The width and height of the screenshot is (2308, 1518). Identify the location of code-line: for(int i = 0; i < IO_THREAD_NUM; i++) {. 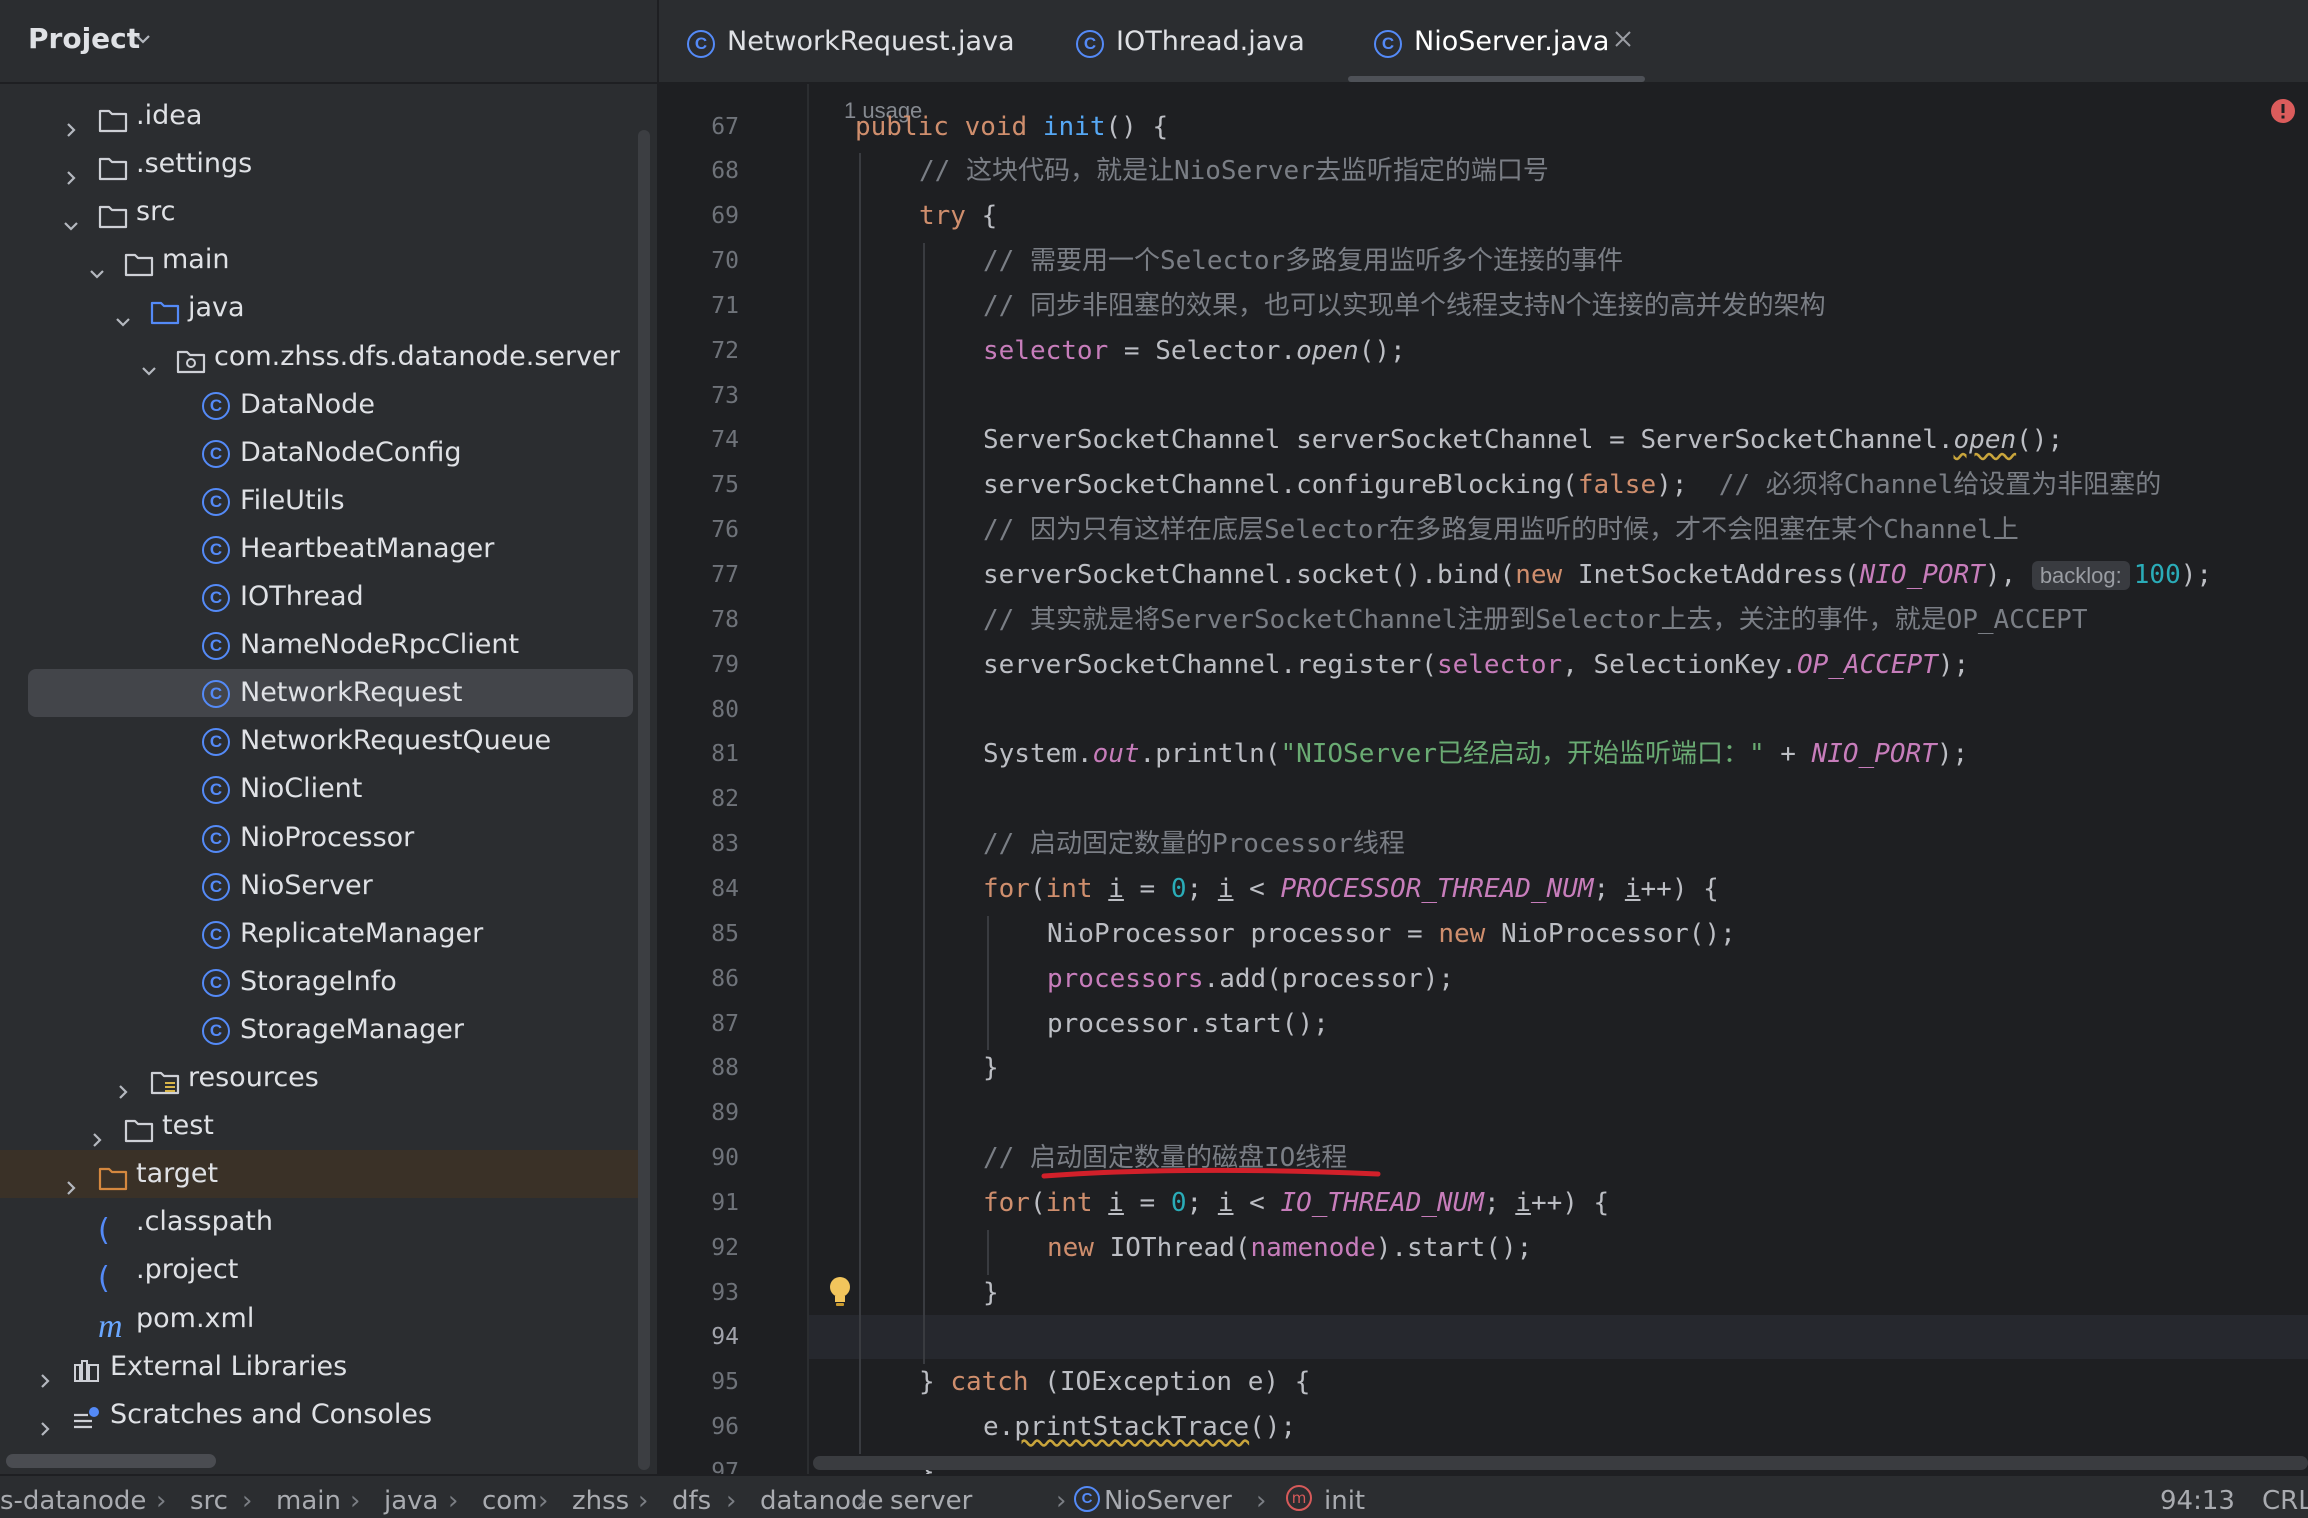
(1558, 1203).